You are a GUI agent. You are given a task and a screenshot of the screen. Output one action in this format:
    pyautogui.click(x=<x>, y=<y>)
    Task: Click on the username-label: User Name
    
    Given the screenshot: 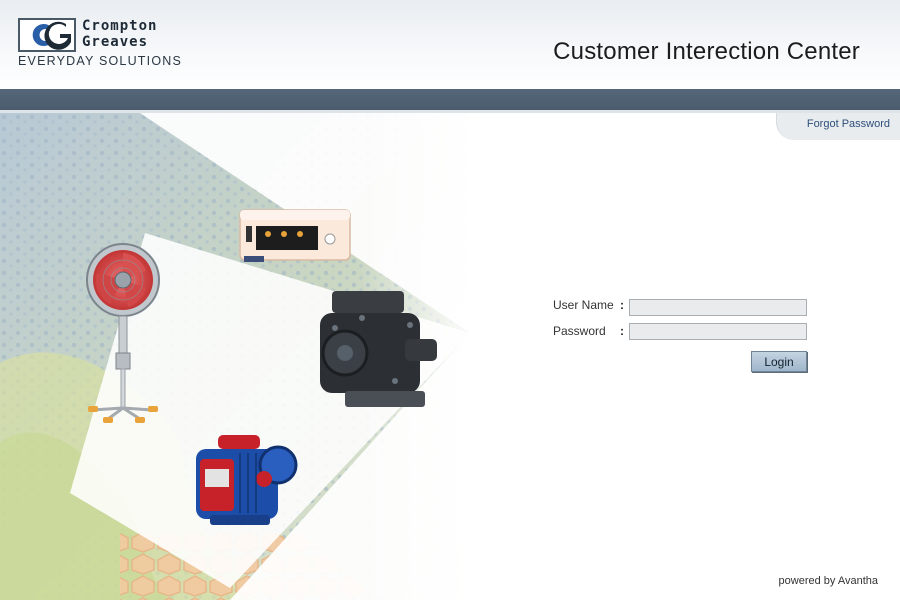 What is the action you would take?
    pyautogui.click(x=583, y=305)
    